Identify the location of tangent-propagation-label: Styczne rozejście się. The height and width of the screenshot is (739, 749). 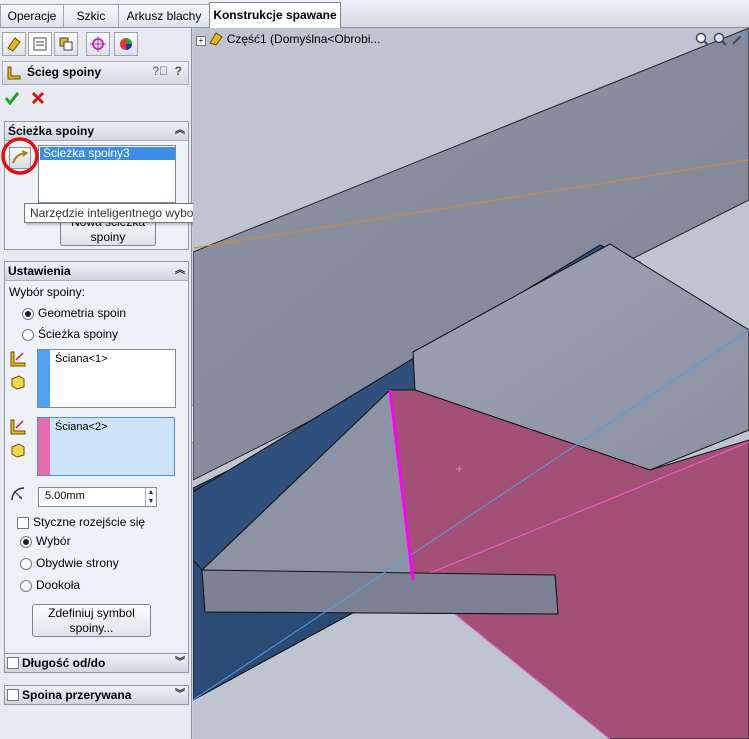
(89, 522).